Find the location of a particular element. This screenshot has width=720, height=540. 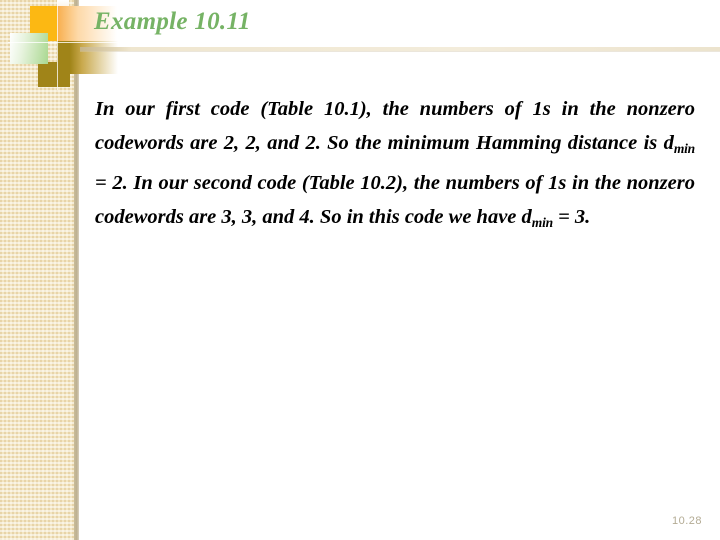

body-subscript-2: min is located at coordinates (542, 222).